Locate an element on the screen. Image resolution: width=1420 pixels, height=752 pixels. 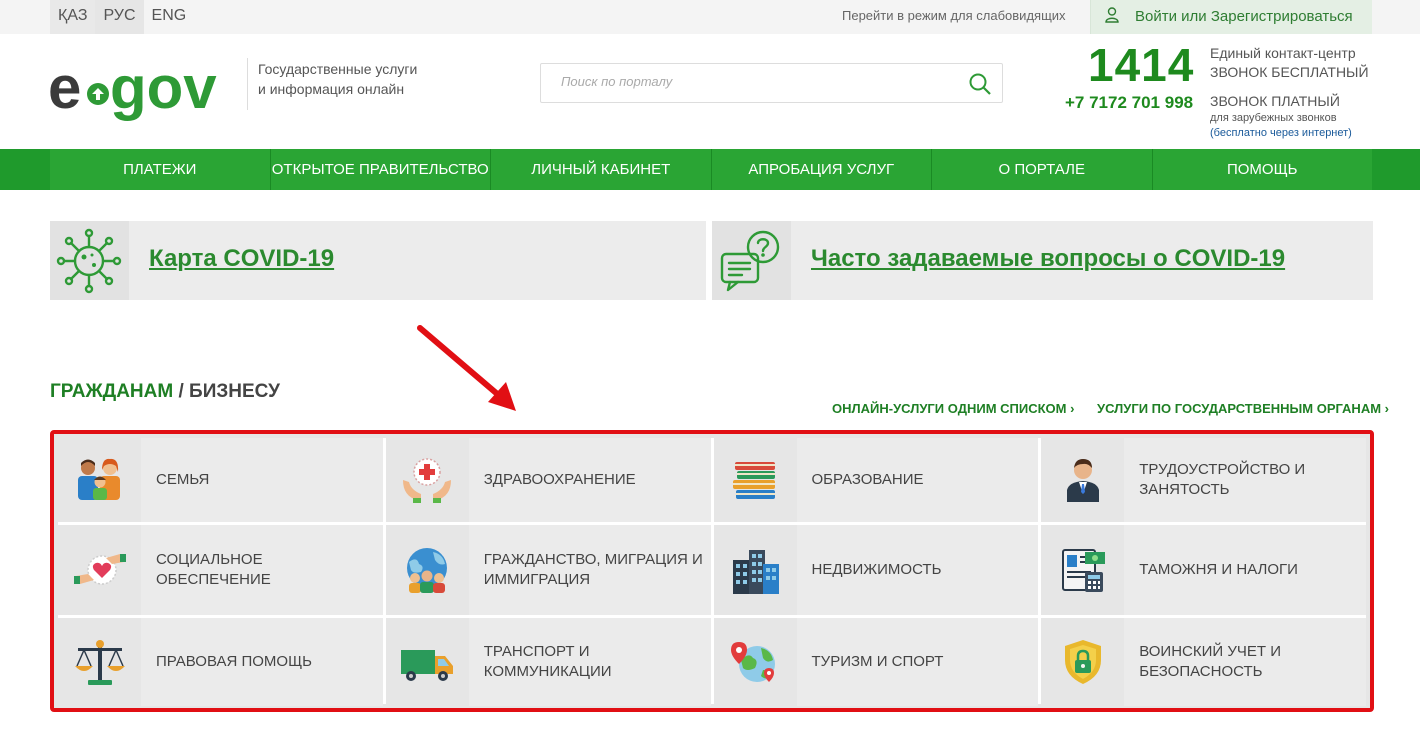
user-icon is located at coordinates (1112, 15).